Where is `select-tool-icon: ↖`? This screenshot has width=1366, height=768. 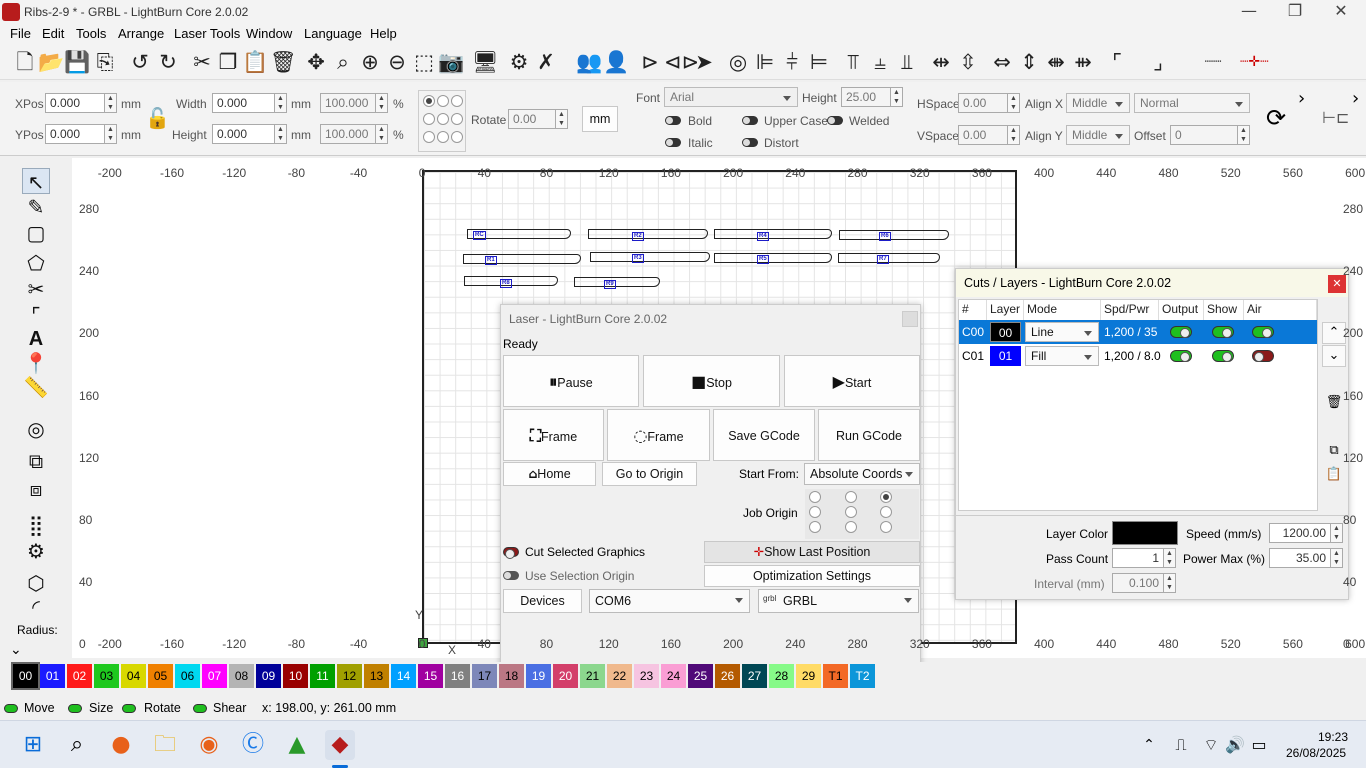 select-tool-icon: ↖ is located at coordinates (36, 181).